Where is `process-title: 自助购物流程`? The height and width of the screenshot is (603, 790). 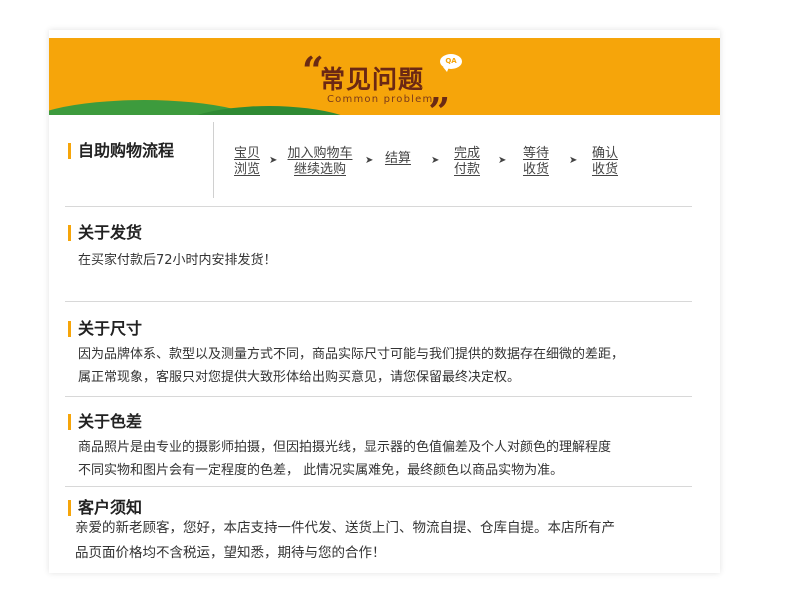 process-title: 自助购物流程 is located at coordinates (121, 151).